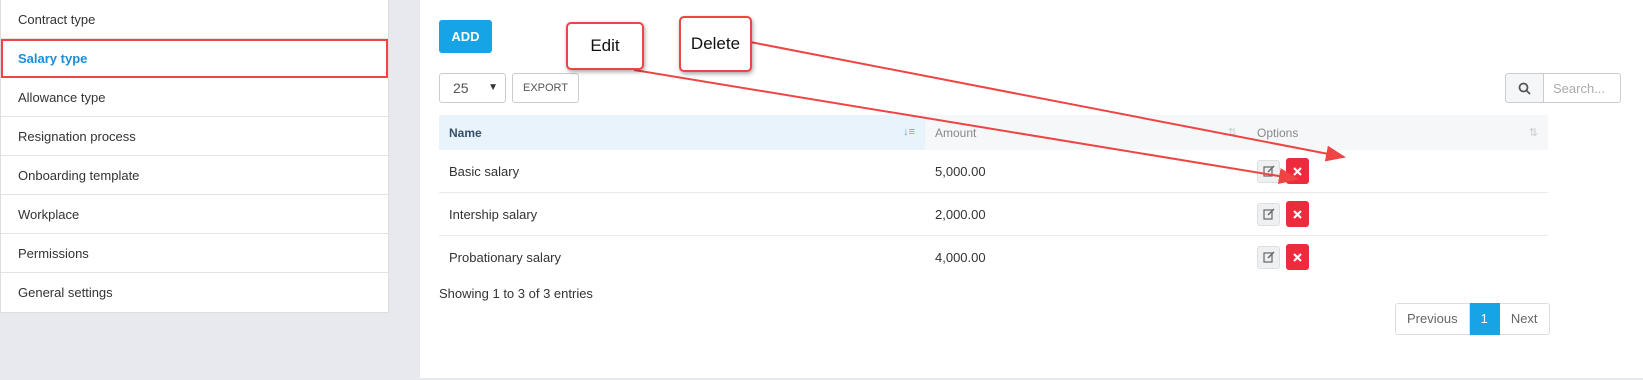 This screenshot has width=1643, height=380. I want to click on column-header-name: Name ↓≡, so click(682, 132).